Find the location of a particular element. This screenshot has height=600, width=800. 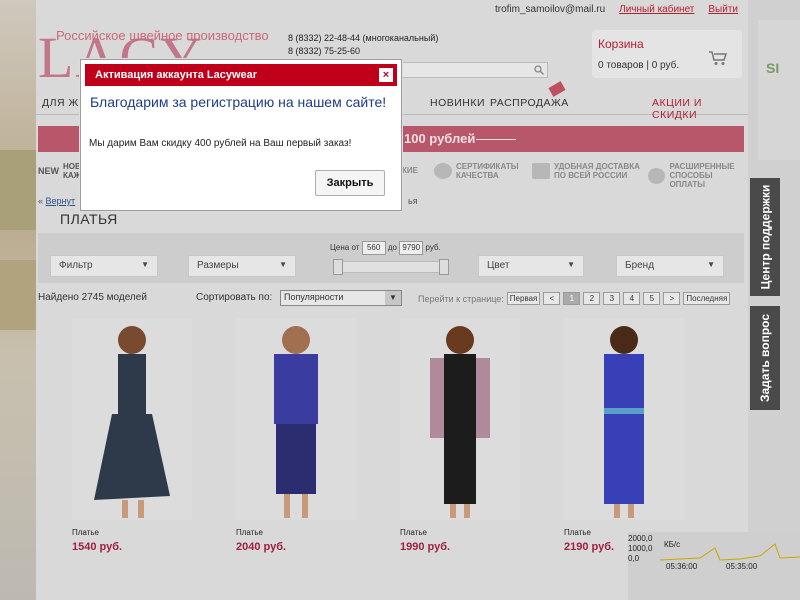

close-icon: × is located at coordinates (386, 75).